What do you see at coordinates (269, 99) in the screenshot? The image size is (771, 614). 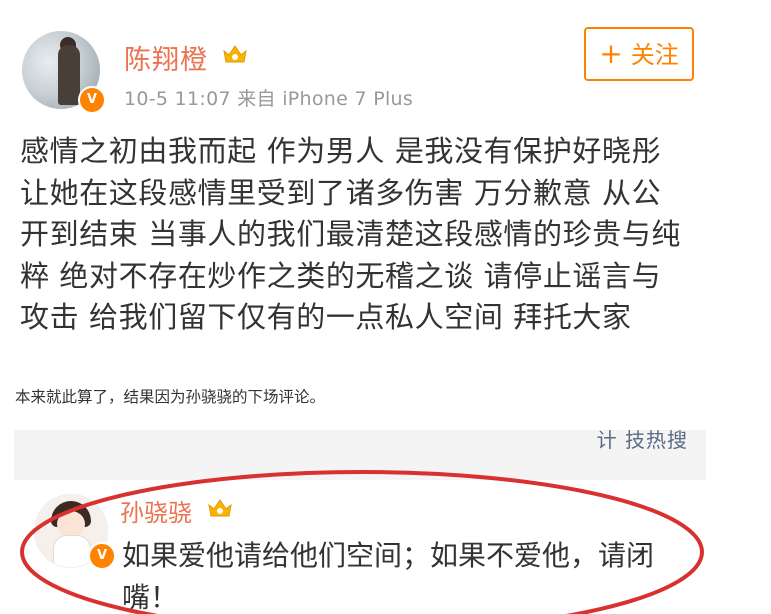 I see `post-meta: 10-5 11:07 来自 iPhone 7 Plus` at bounding box center [269, 99].